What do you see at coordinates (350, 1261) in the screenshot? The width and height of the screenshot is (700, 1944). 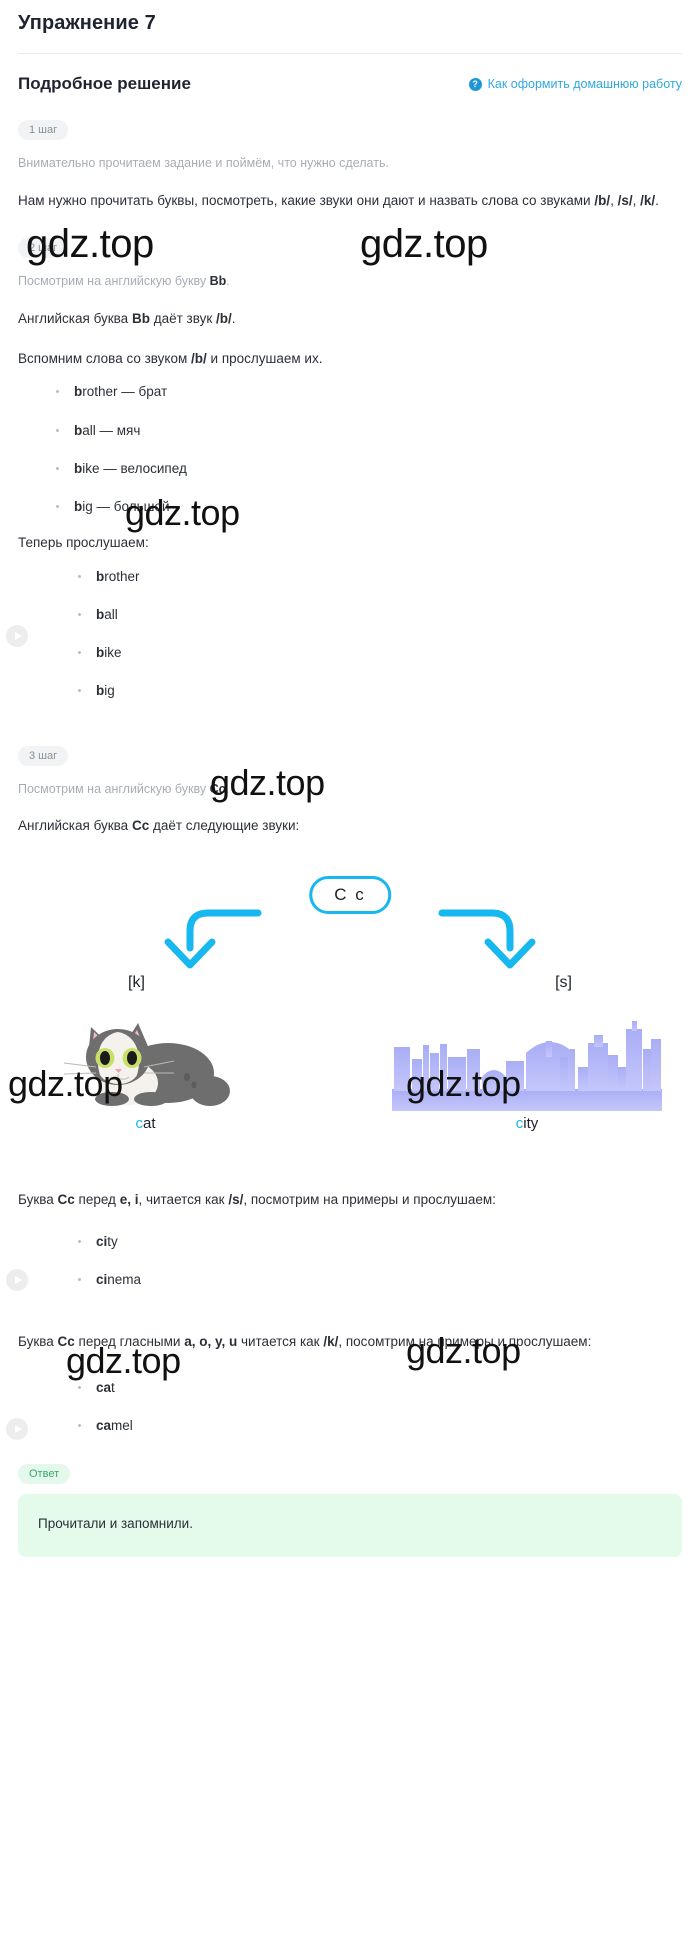 I see `soft-c-words-list: city cinema` at bounding box center [350, 1261].